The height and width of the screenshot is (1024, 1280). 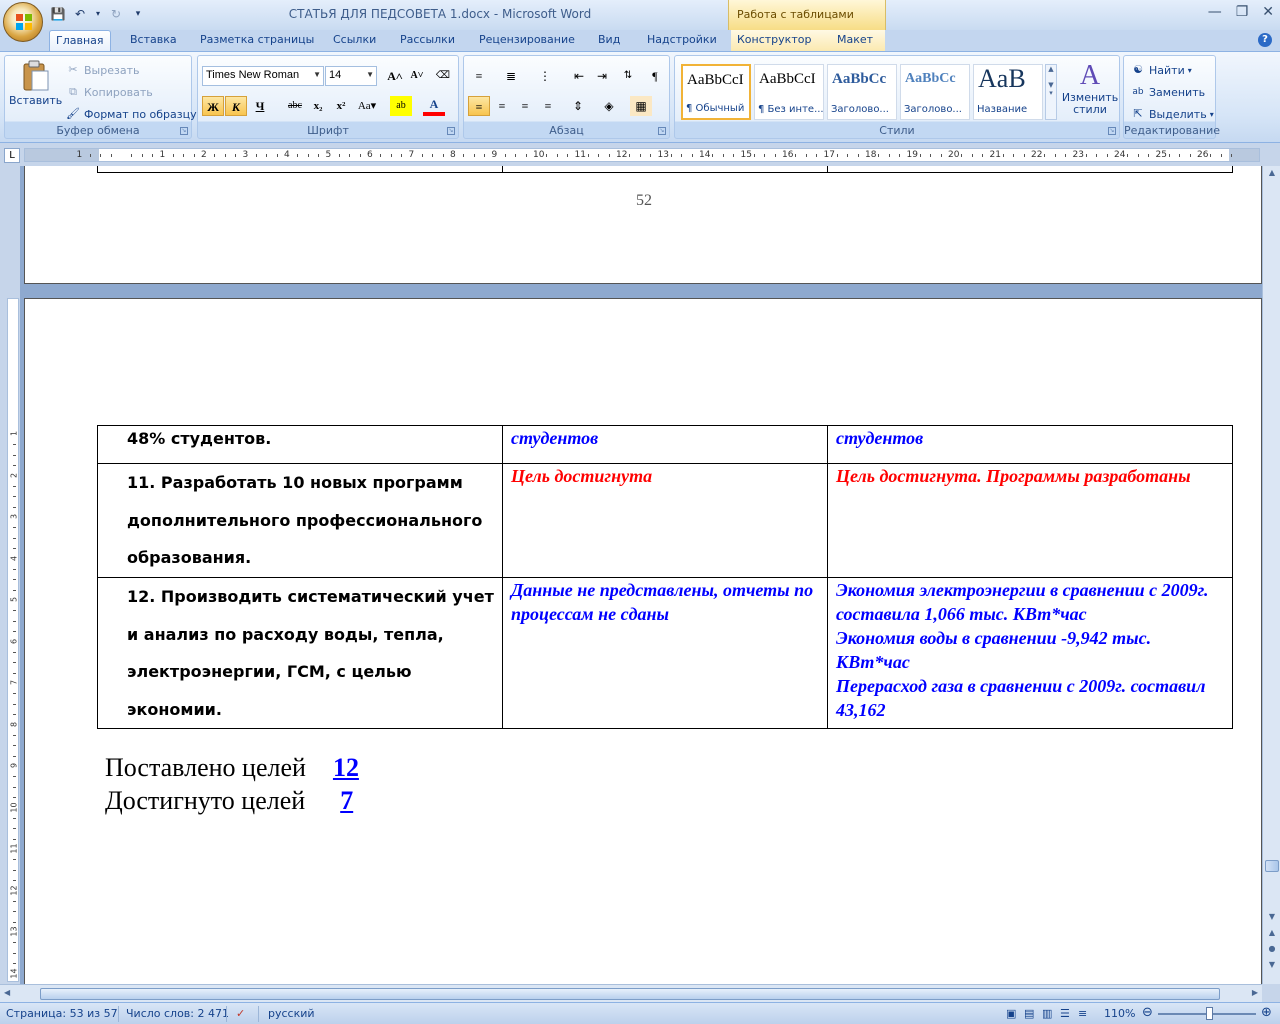 What do you see at coordinates (131, 114) in the screenshot?
I see `format-painter-button: 🖌 Формат по образцу` at bounding box center [131, 114].